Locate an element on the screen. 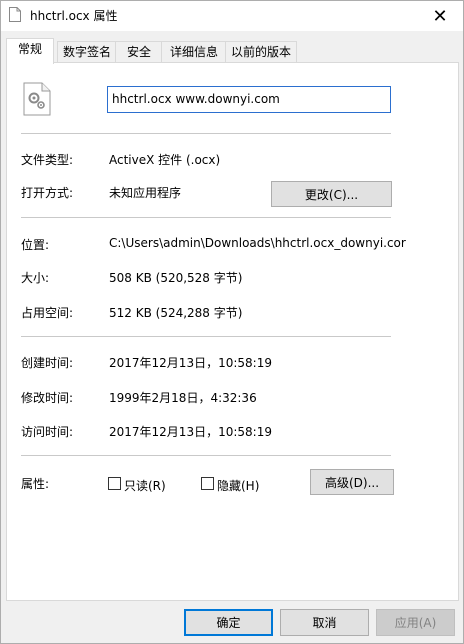 This screenshot has width=464, height=644. readonly-checkbox is located at coordinates (114, 483).